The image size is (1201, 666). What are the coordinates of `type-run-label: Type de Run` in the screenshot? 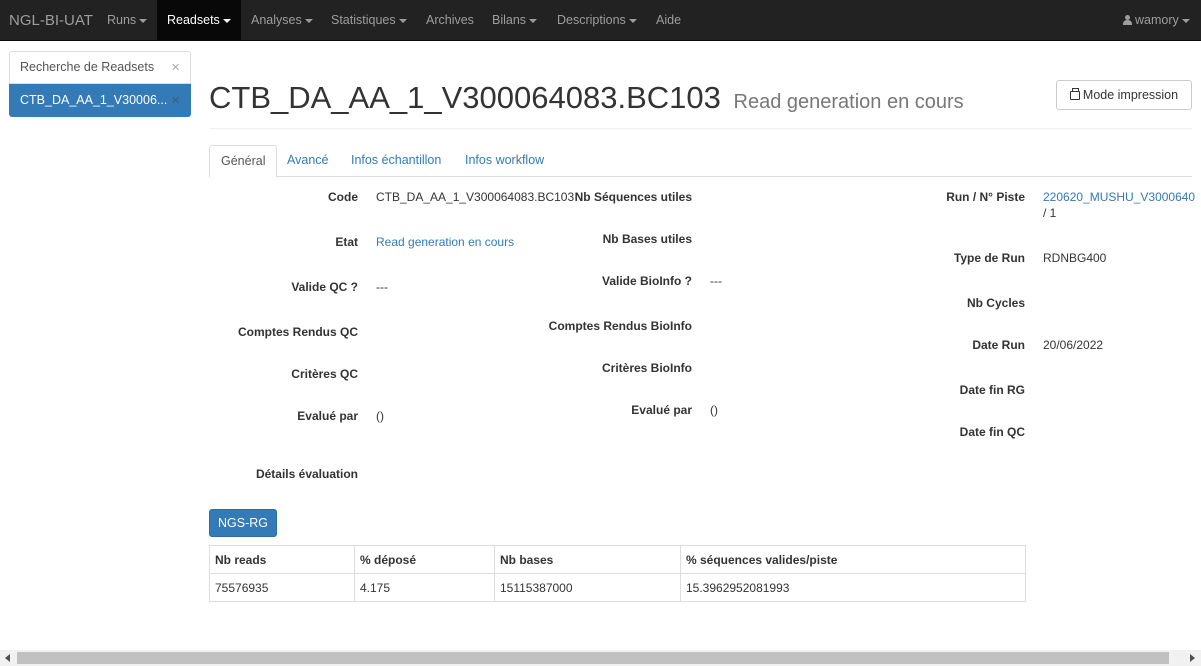 It's located at (989, 258).